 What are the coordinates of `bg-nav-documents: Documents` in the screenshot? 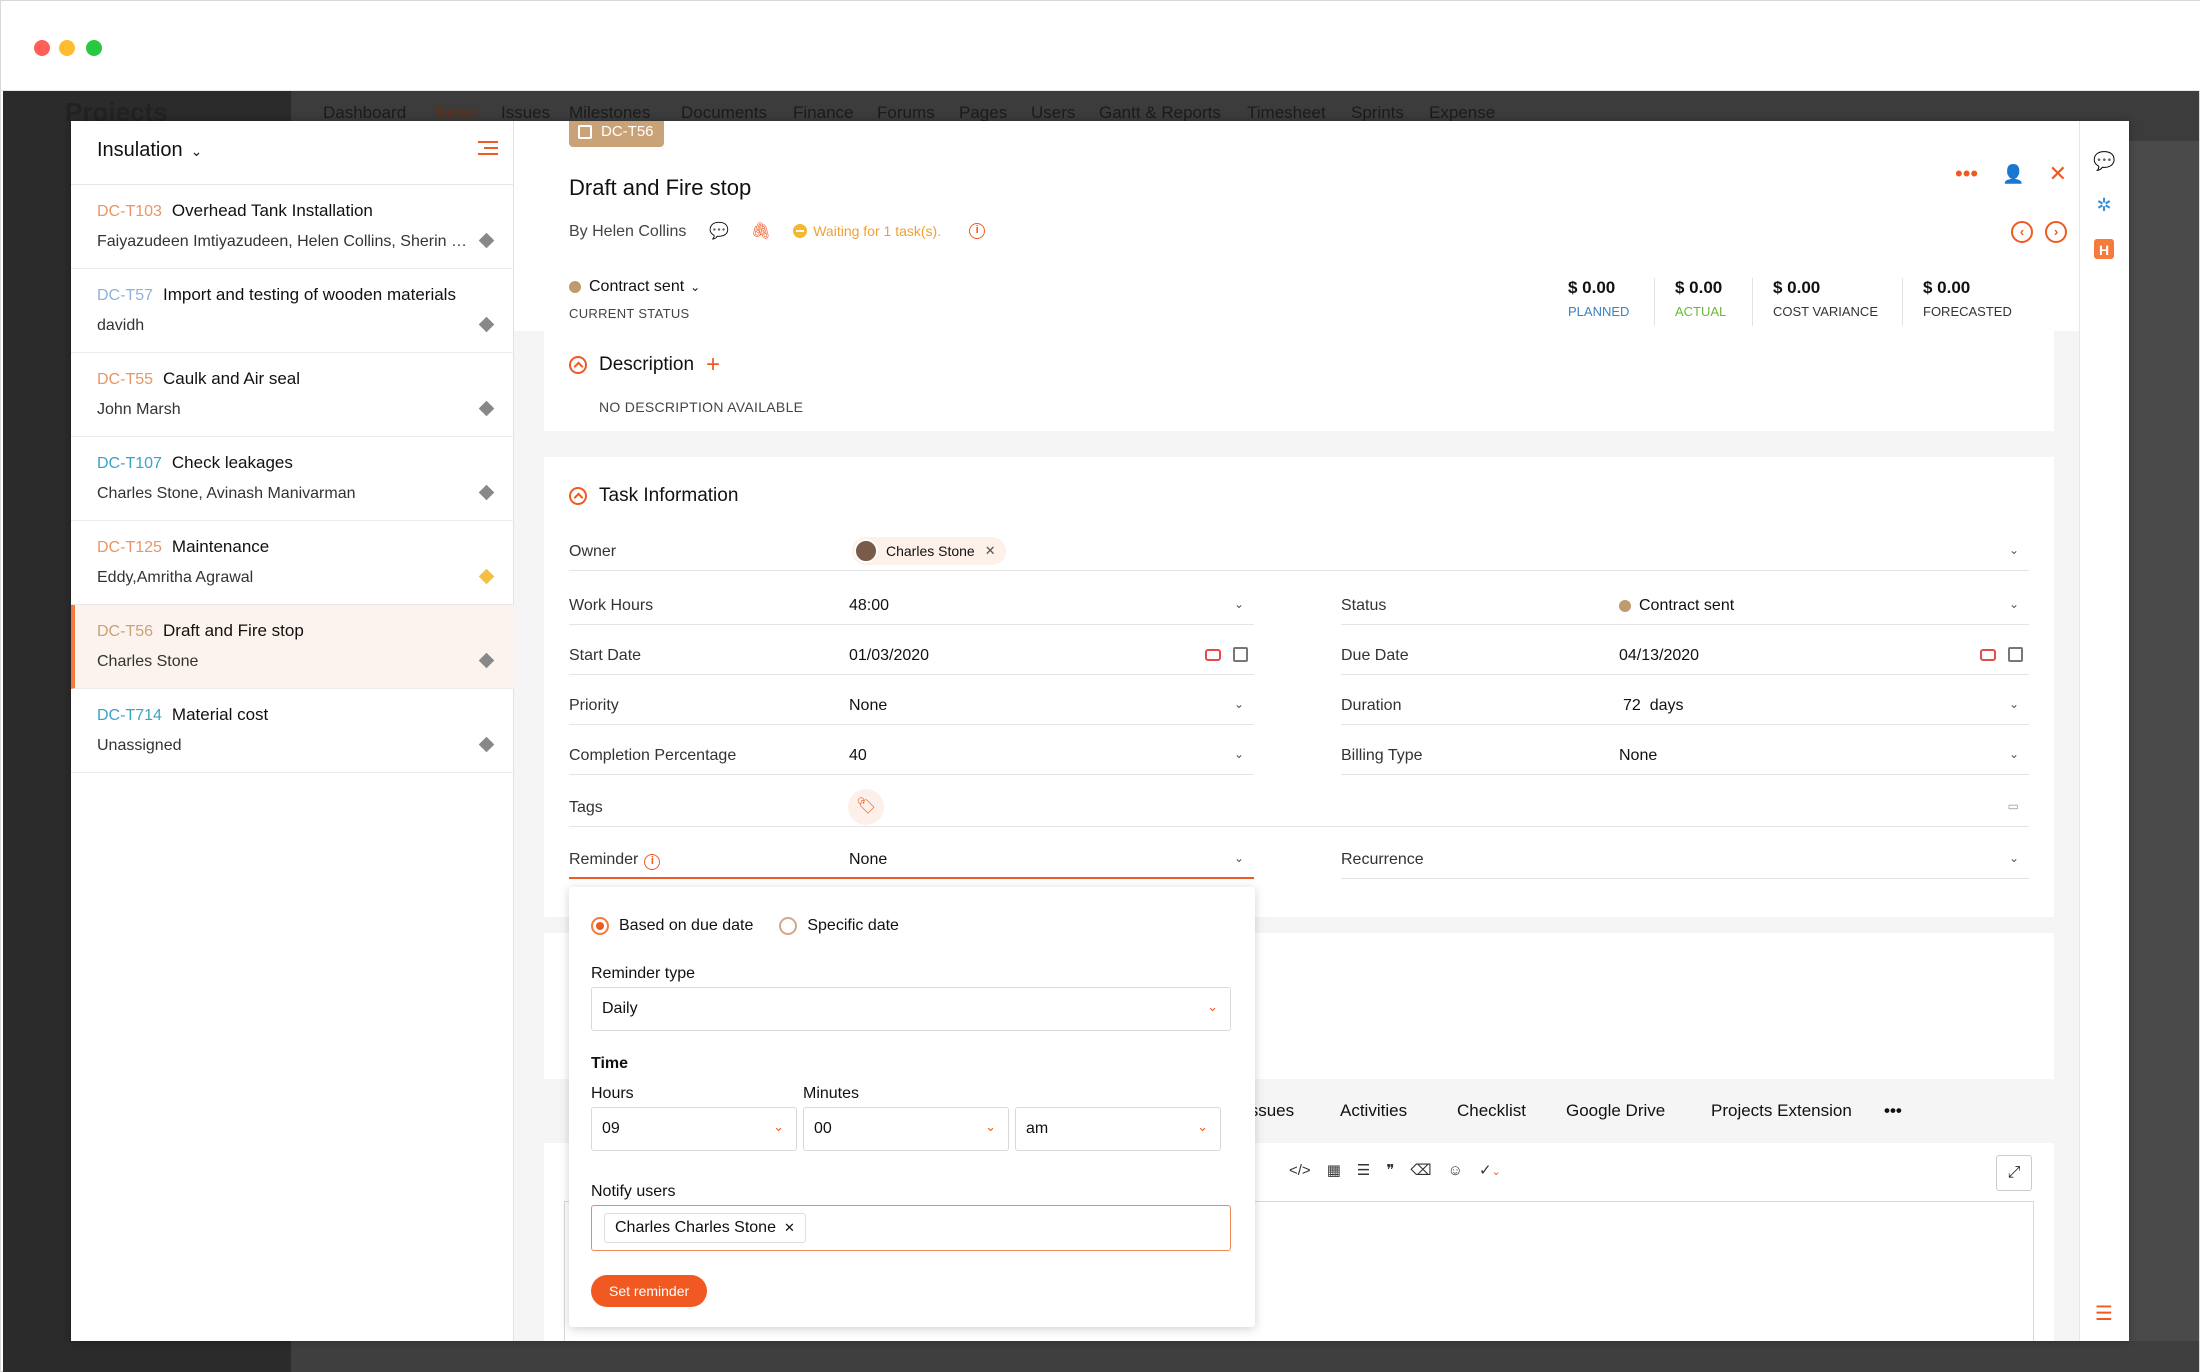 It's located at (724, 112).